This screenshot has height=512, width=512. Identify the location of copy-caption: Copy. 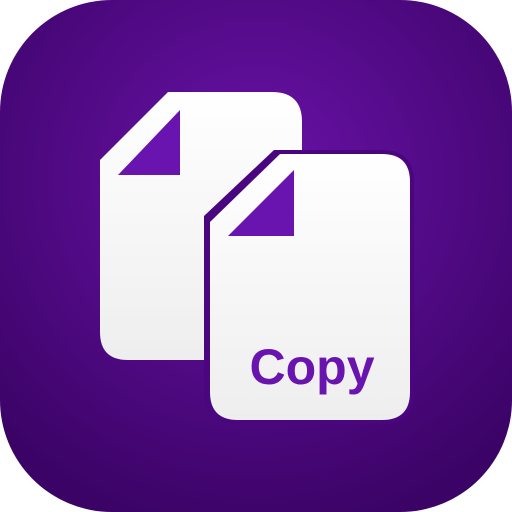
(312, 367).